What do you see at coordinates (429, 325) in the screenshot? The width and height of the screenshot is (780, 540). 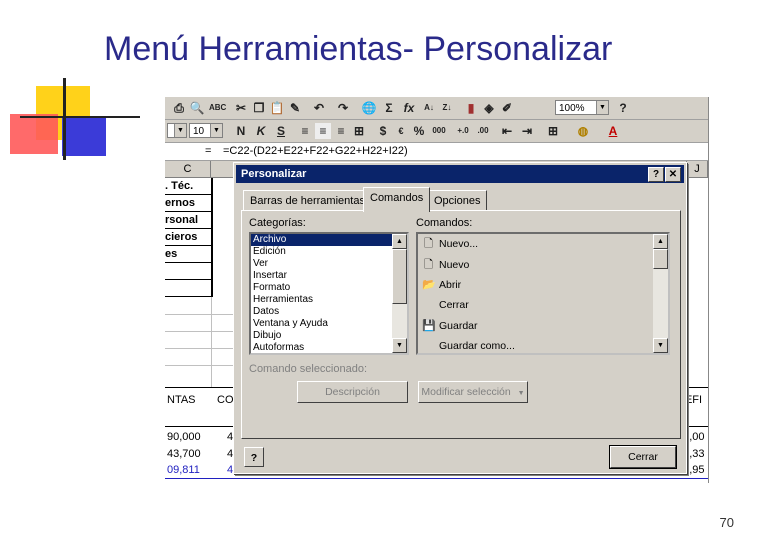 I see `save-disk-icon: 💾` at bounding box center [429, 325].